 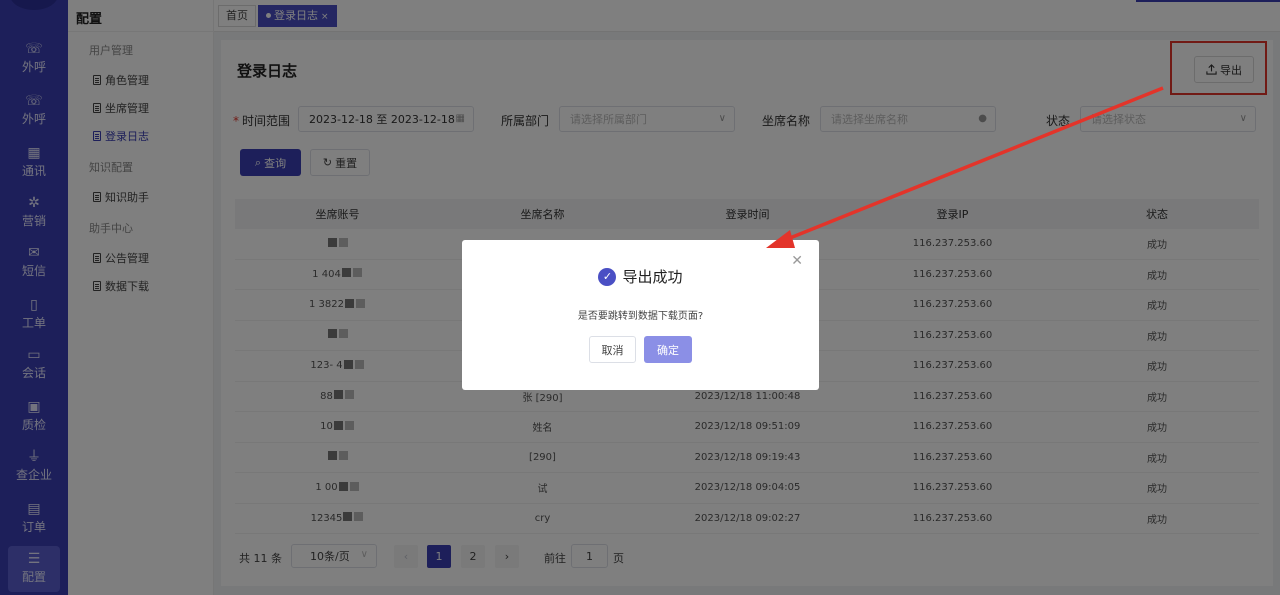 I want to click on cancel-button: 取消, so click(x=612, y=349).